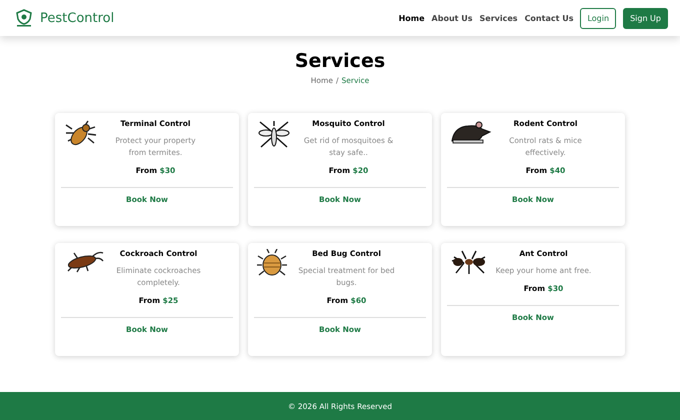  What do you see at coordinates (411, 18) in the screenshot?
I see `nav-link: Home` at bounding box center [411, 18].